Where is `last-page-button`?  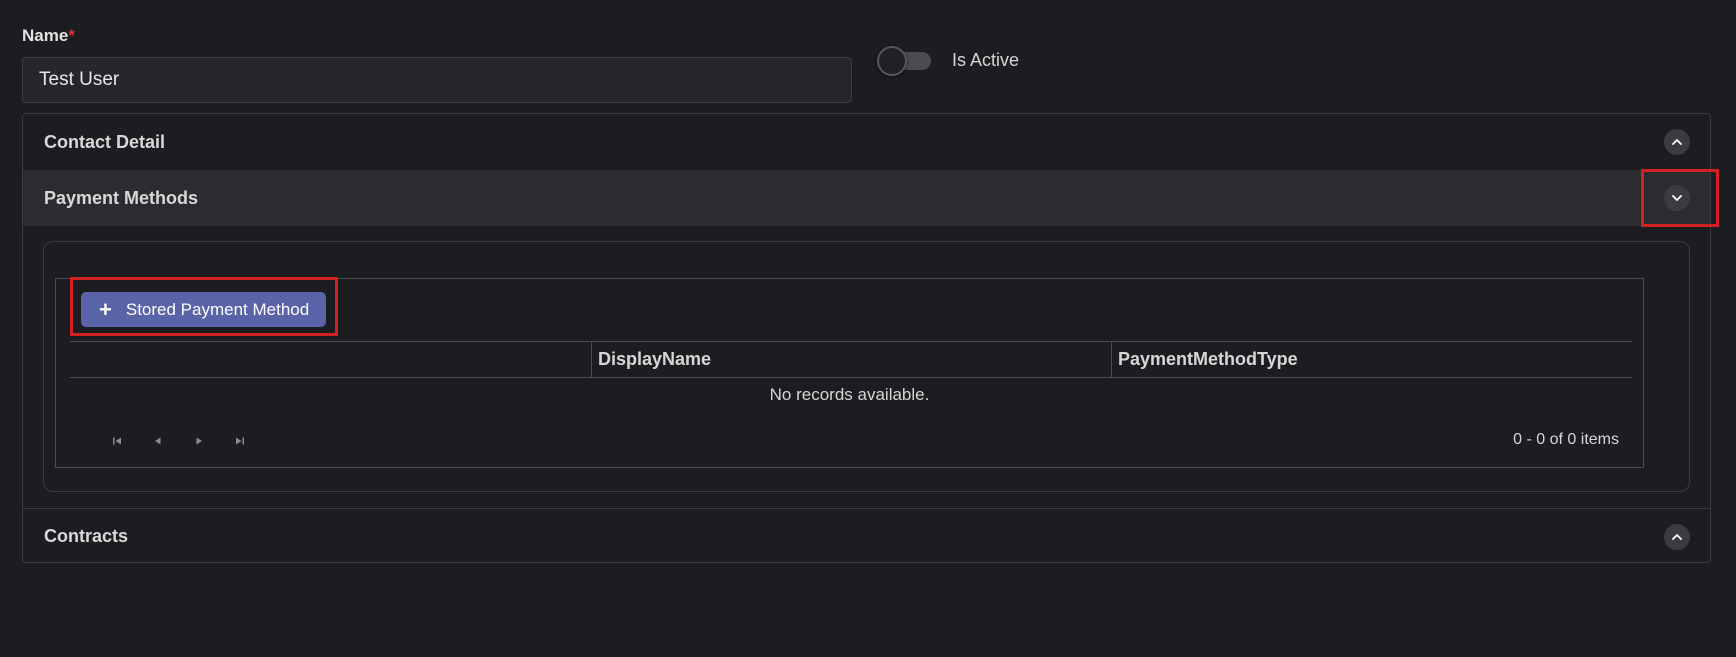
last-page-button is located at coordinates (239, 441).